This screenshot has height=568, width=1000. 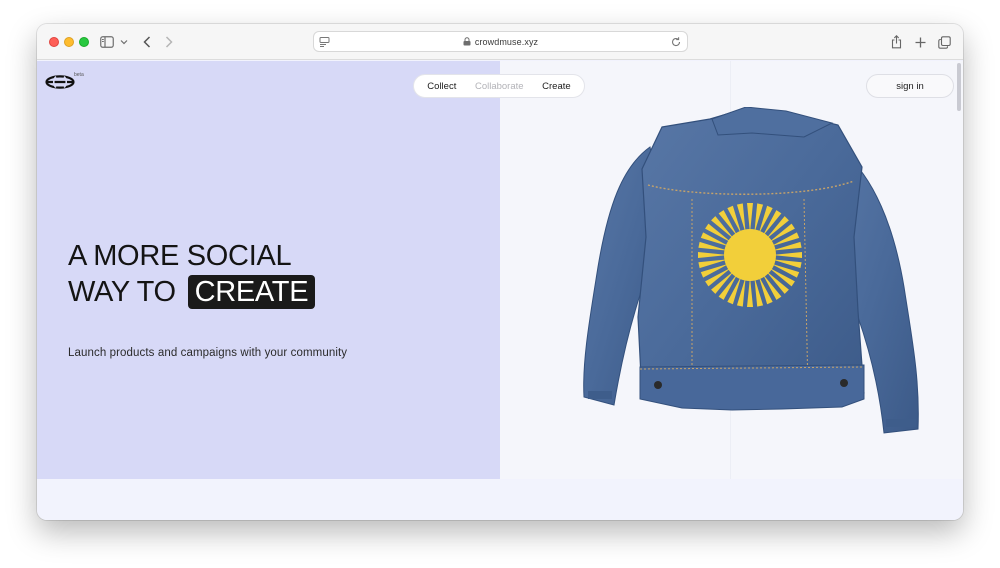 I want to click on headline-line-2: WAY TO CREATE, so click(x=192, y=292).